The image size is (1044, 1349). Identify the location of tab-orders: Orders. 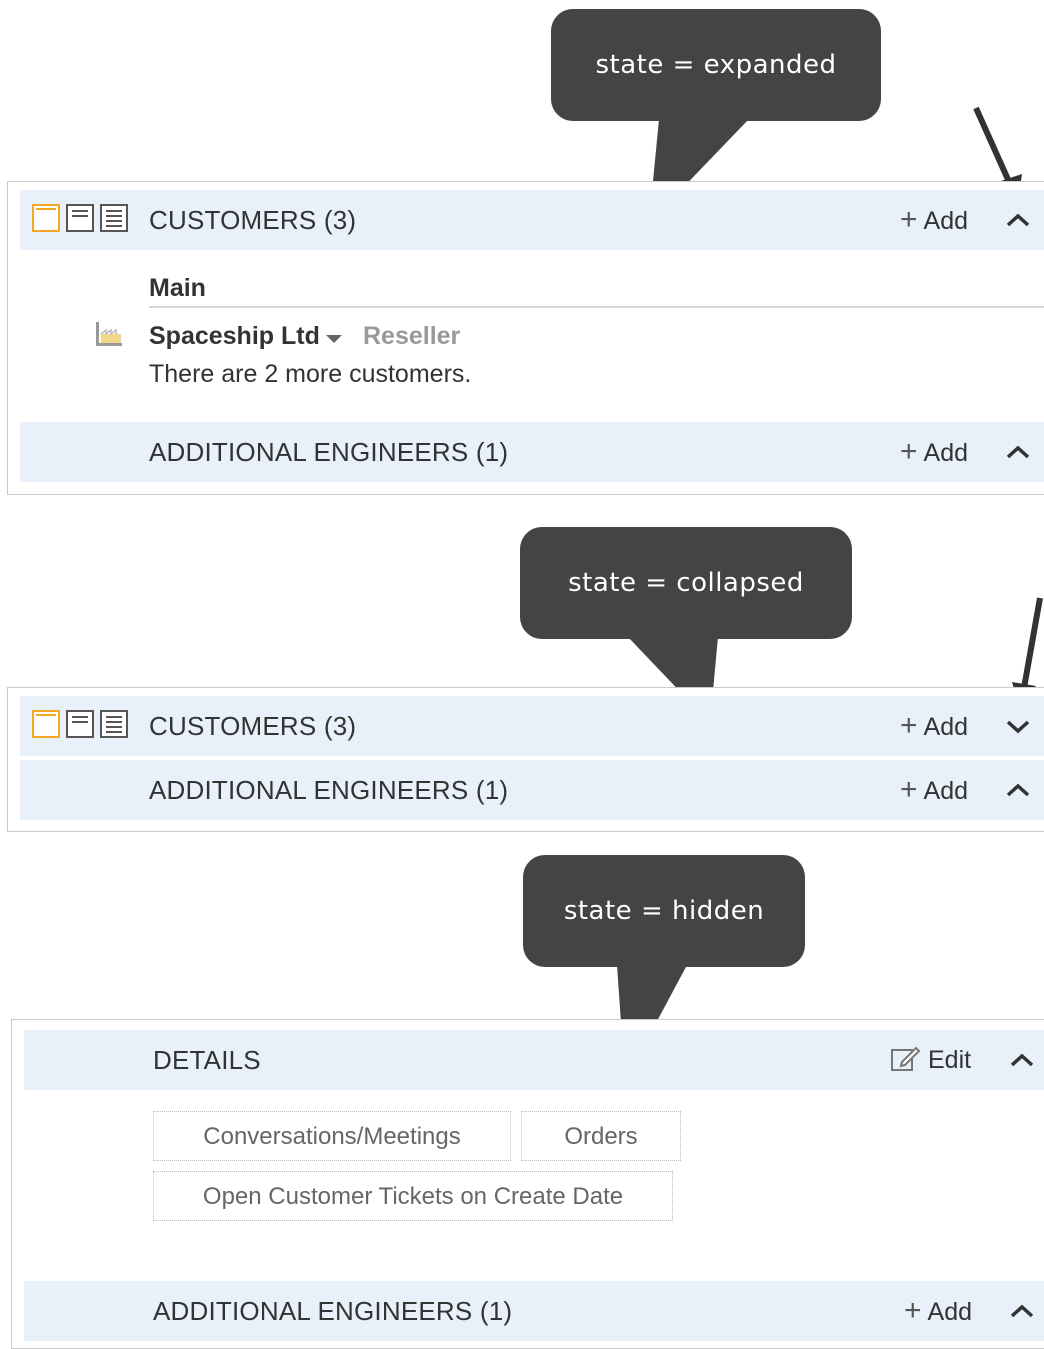
(601, 1136).